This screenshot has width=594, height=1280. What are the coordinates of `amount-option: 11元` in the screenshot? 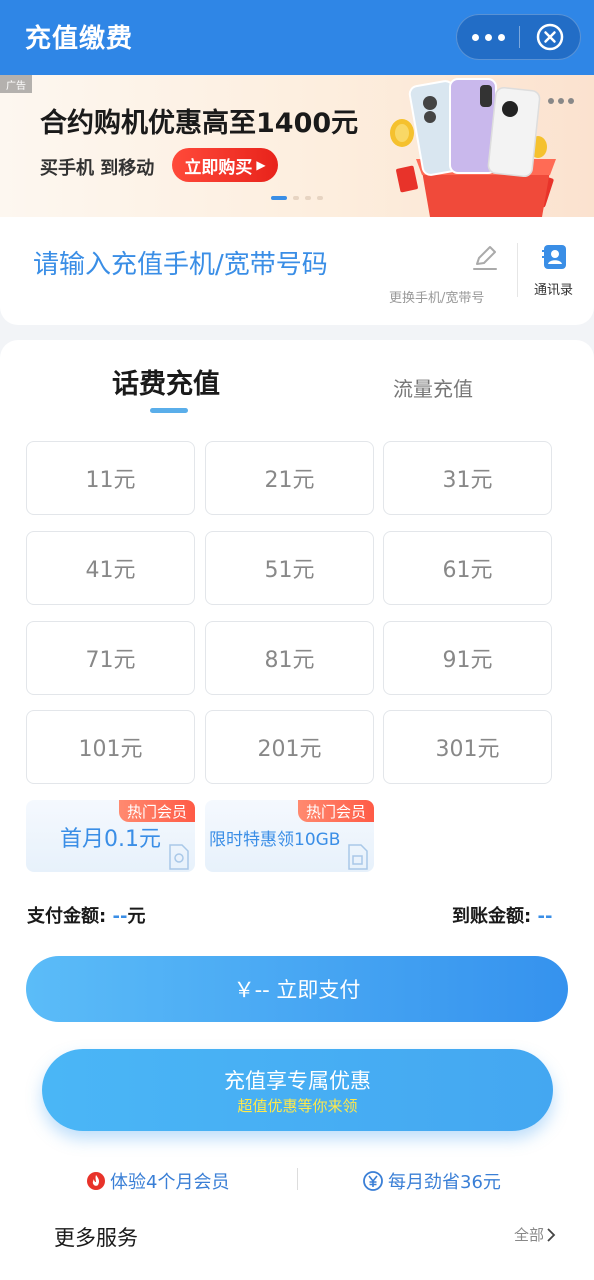 It's located at (110, 478).